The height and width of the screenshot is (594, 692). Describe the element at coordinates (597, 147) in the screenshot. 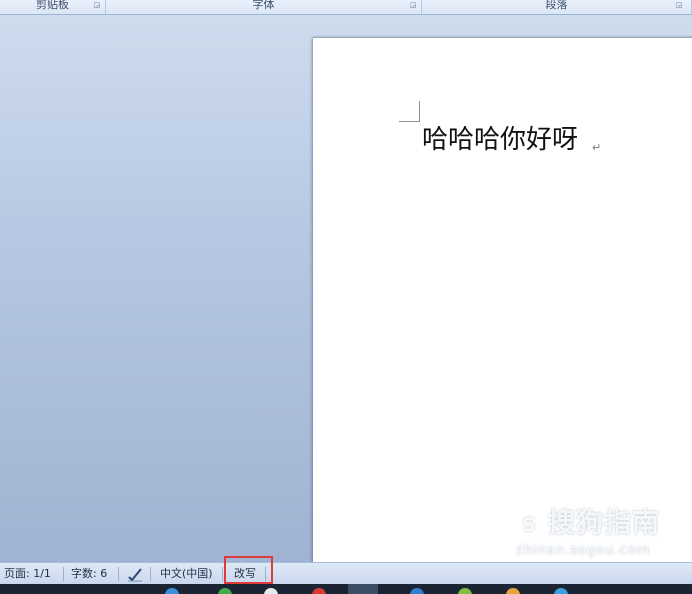

I see `paragraph-mark-icon: ↵` at that location.